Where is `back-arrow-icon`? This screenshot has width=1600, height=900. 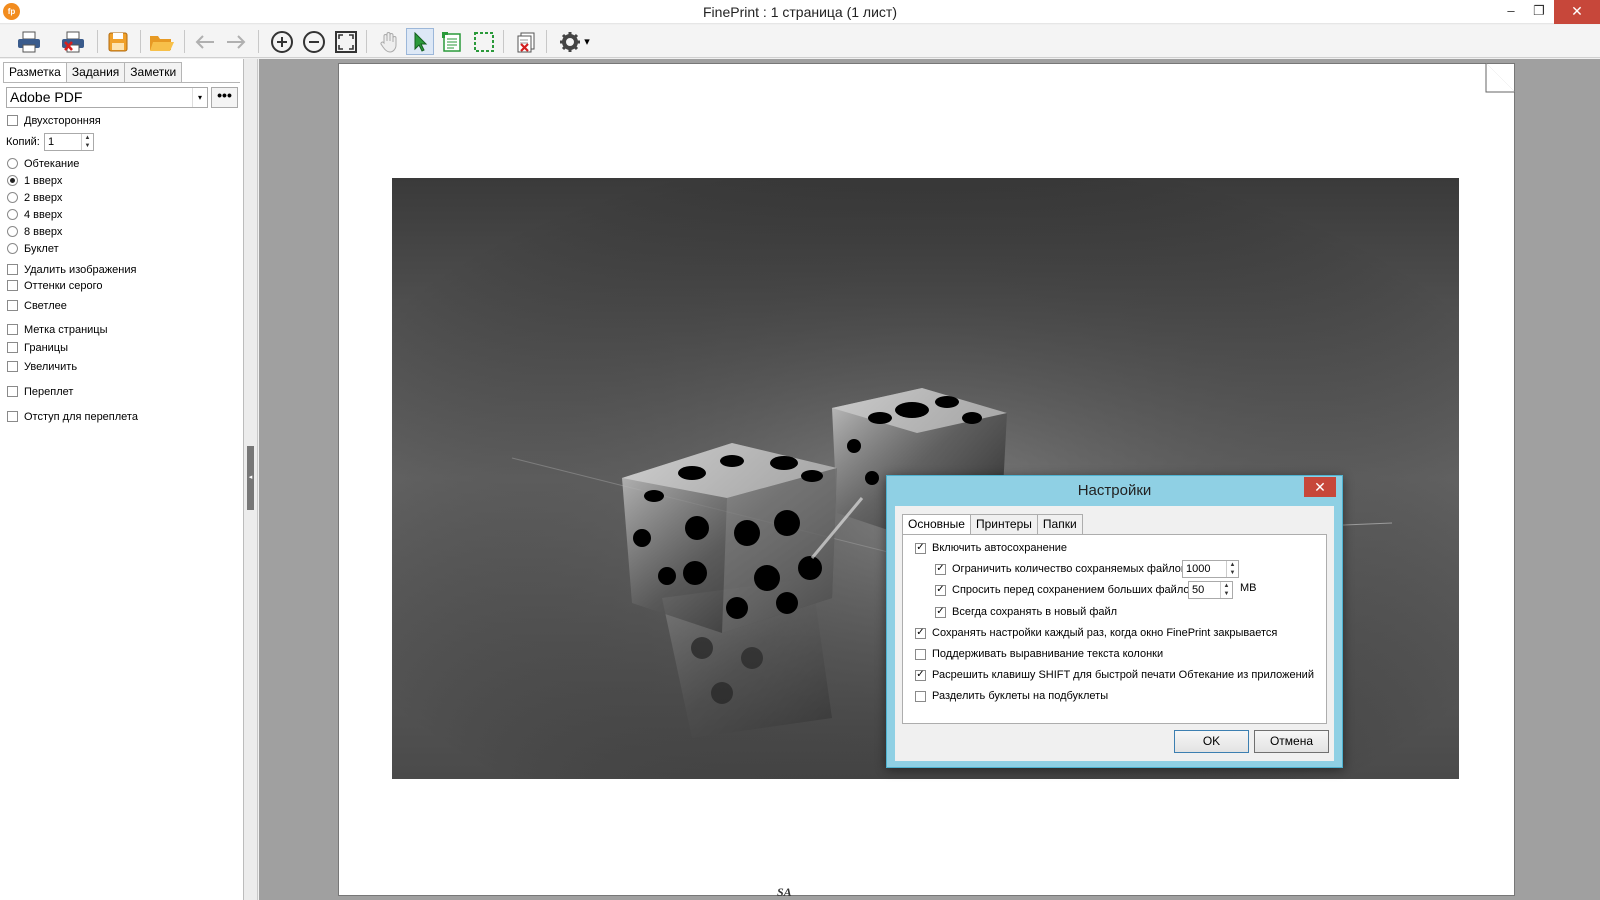 back-arrow-icon is located at coordinates (205, 41).